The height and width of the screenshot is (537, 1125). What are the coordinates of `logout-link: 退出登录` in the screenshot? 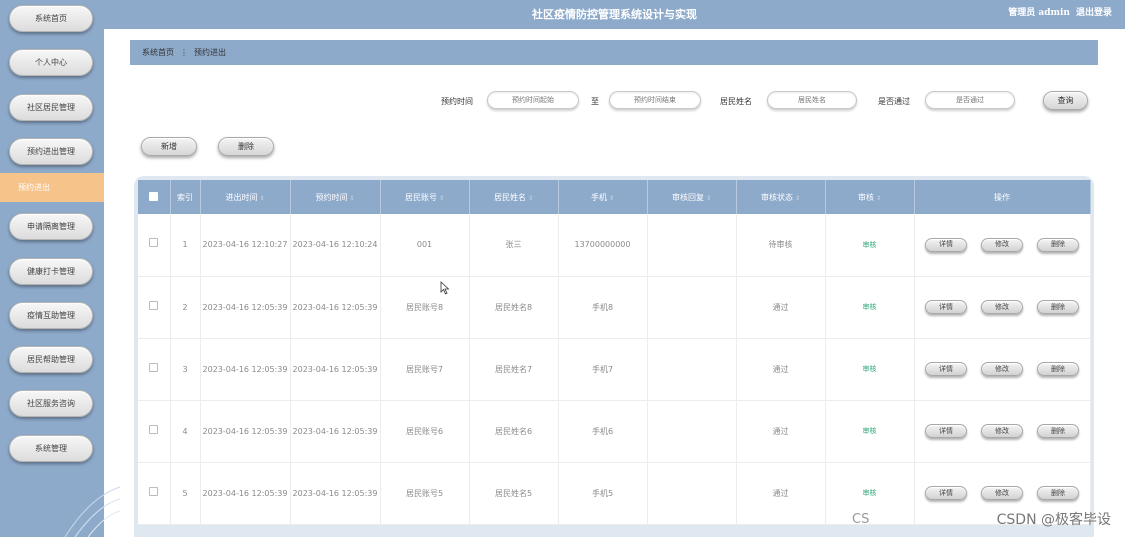 It's located at (1094, 13).